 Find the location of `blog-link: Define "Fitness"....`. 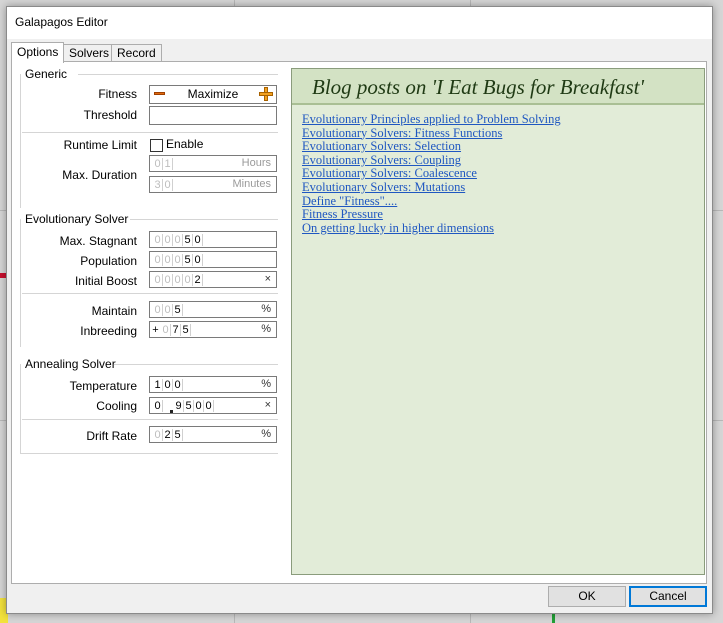

blog-link: Define "Fitness".... is located at coordinates (431, 201).